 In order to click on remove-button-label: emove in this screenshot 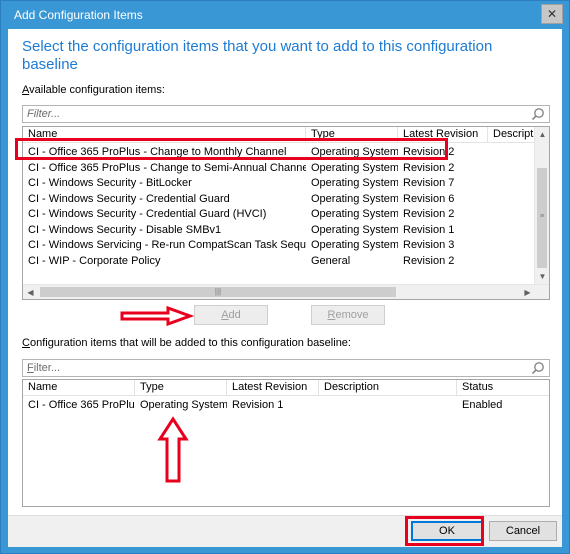, I will do `click(352, 315)`.